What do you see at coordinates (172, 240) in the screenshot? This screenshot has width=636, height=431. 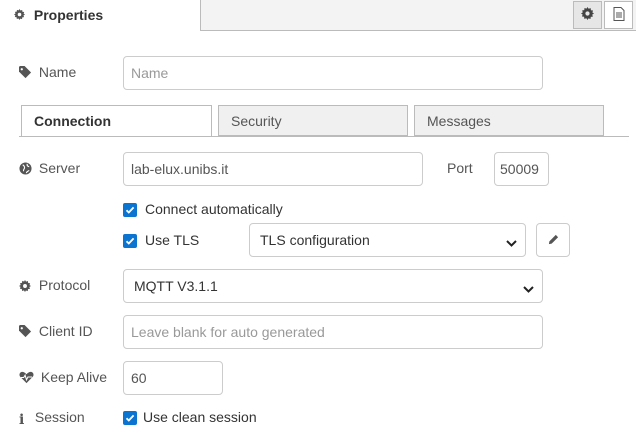 I see `use-tls-label: Use TLS` at bounding box center [172, 240].